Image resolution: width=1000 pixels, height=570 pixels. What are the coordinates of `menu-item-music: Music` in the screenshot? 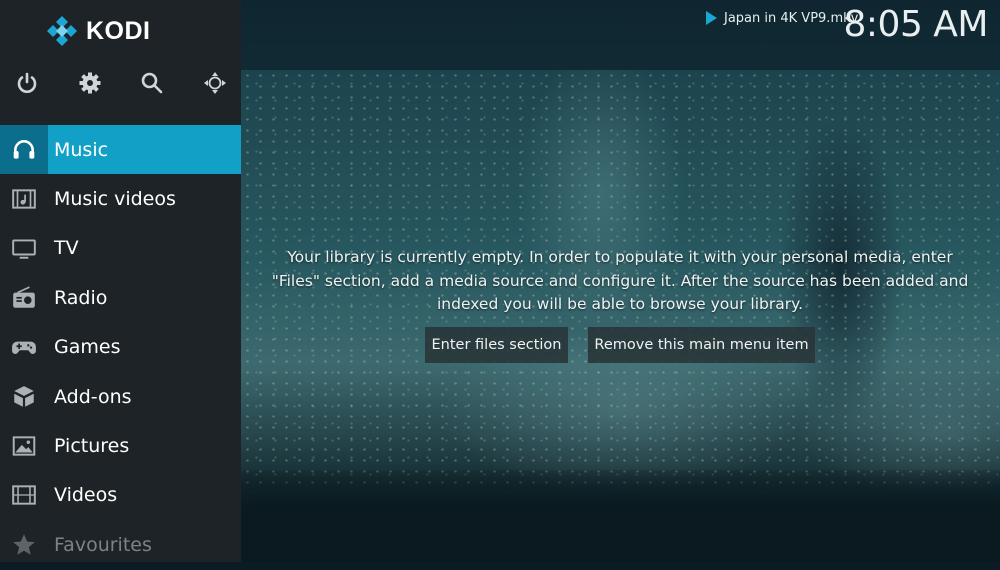 It's located at (120, 150).